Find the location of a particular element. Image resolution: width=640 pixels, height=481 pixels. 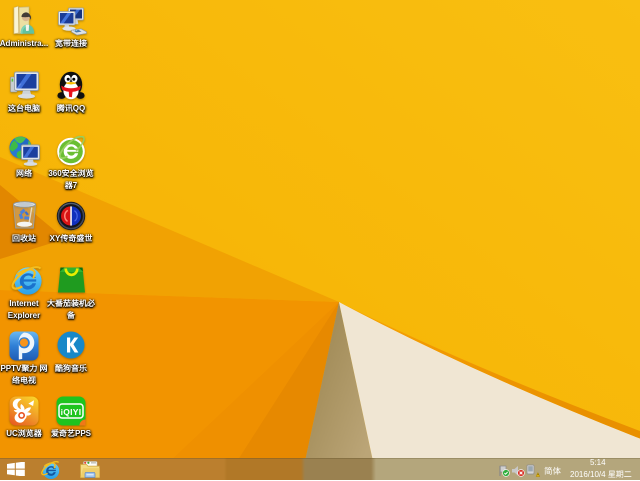

svg-text: iQIYI is located at coordinates (71, 412).